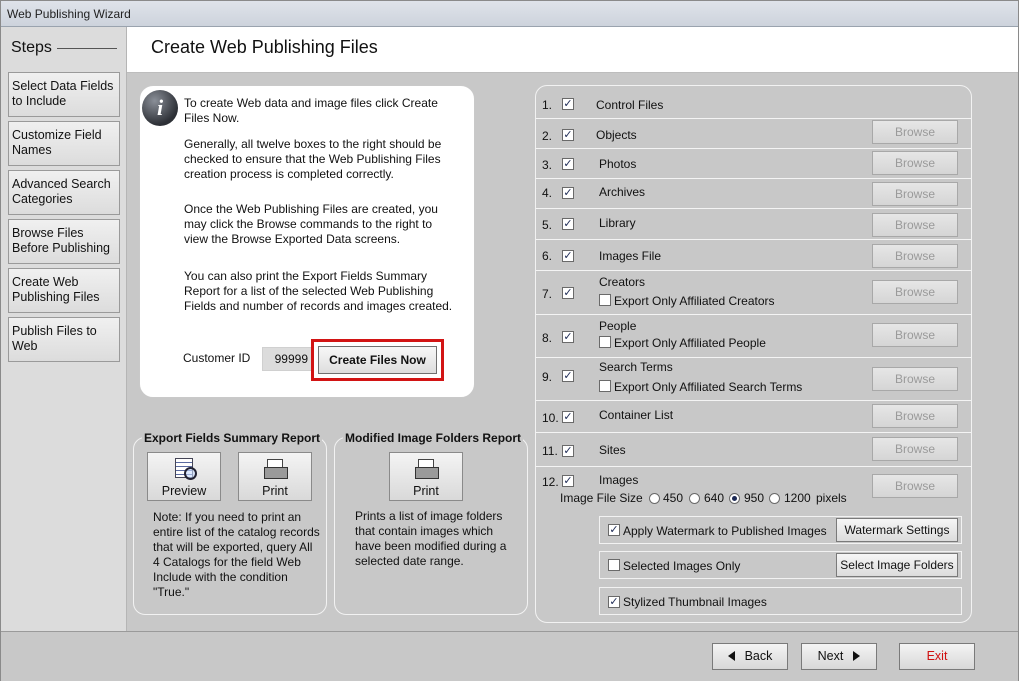 The height and width of the screenshot is (681, 1019). I want to click on affiliated-people-checkbox, so click(605, 342).